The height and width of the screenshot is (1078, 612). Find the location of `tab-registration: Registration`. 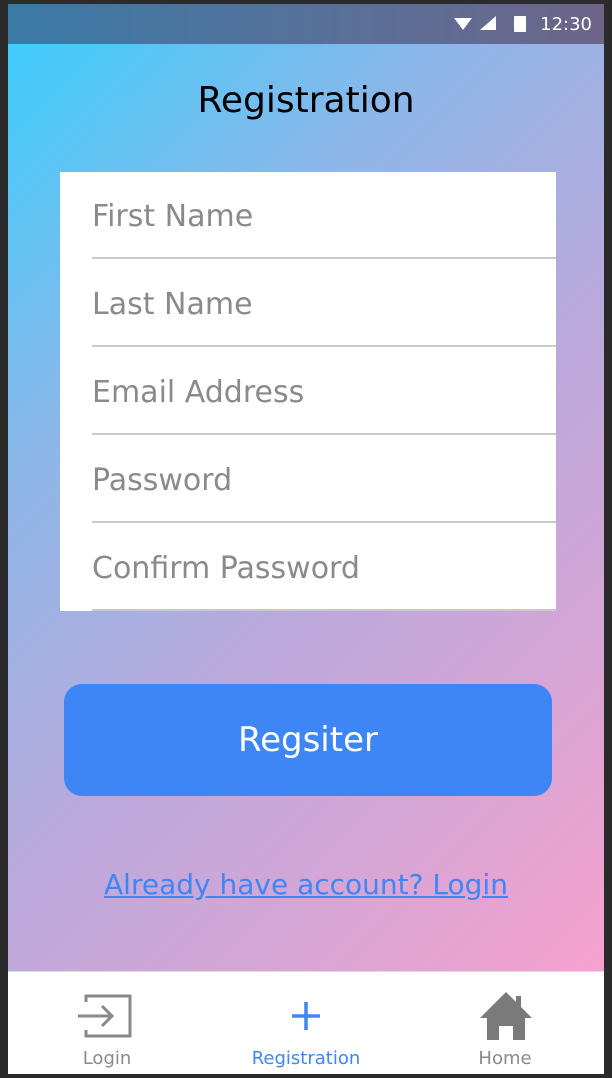

tab-registration: Registration is located at coordinates (306, 1023).